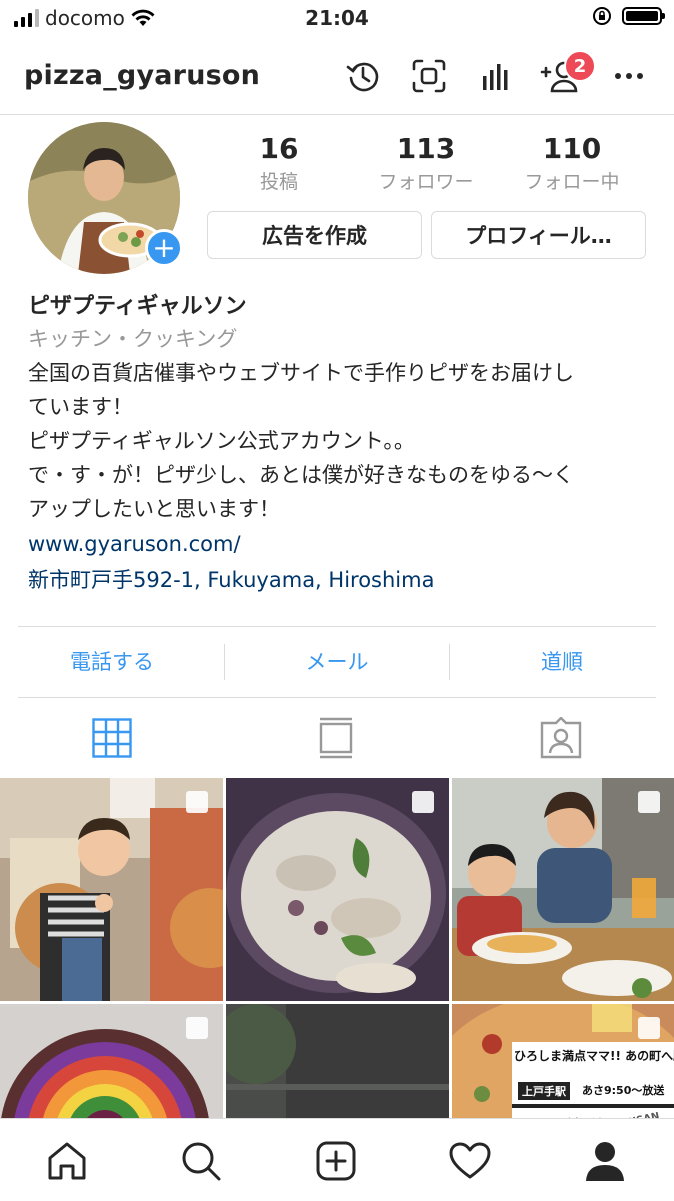 This screenshot has width=674, height=1201. Describe the element at coordinates (338, 580) in the screenshot. I see `address-link: 新市町戸手592-1, Fukuyama, Hiroshima` at that location.